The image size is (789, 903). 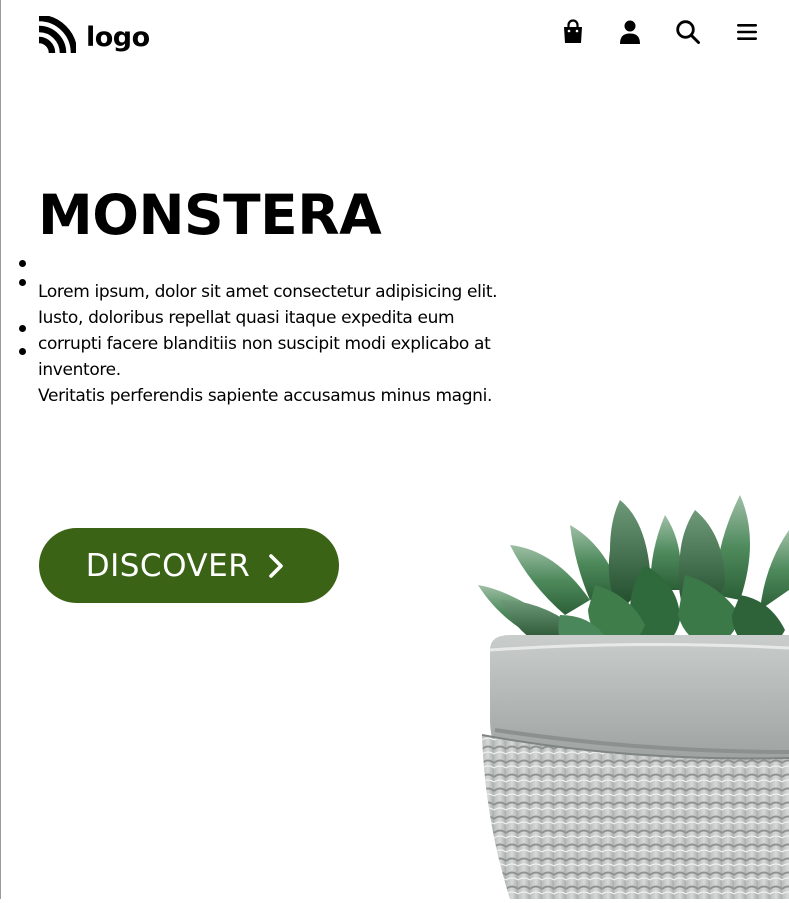 What do you see at coordinates (276, 565) in the screenshot?
I see `chevron-right-icon` at bounding box center [276, 565].